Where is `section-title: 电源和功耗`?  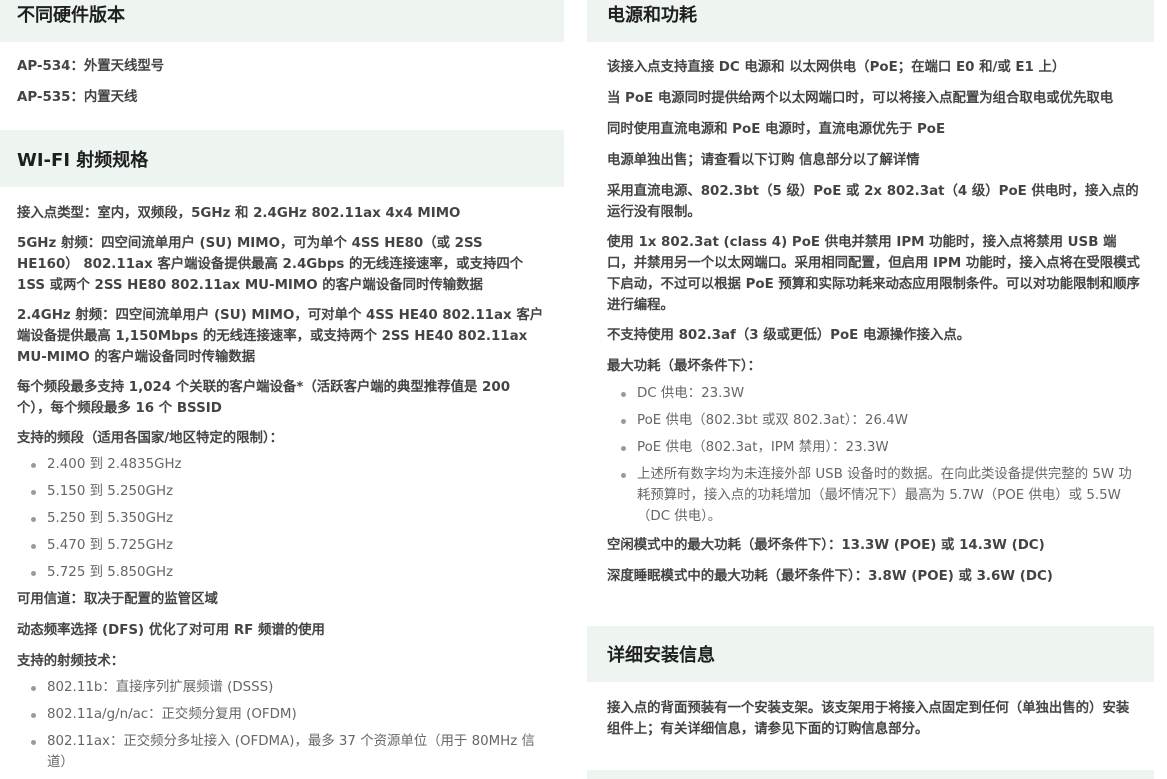
section-title: 电源和功耗 is located at coordinates (652, 15).